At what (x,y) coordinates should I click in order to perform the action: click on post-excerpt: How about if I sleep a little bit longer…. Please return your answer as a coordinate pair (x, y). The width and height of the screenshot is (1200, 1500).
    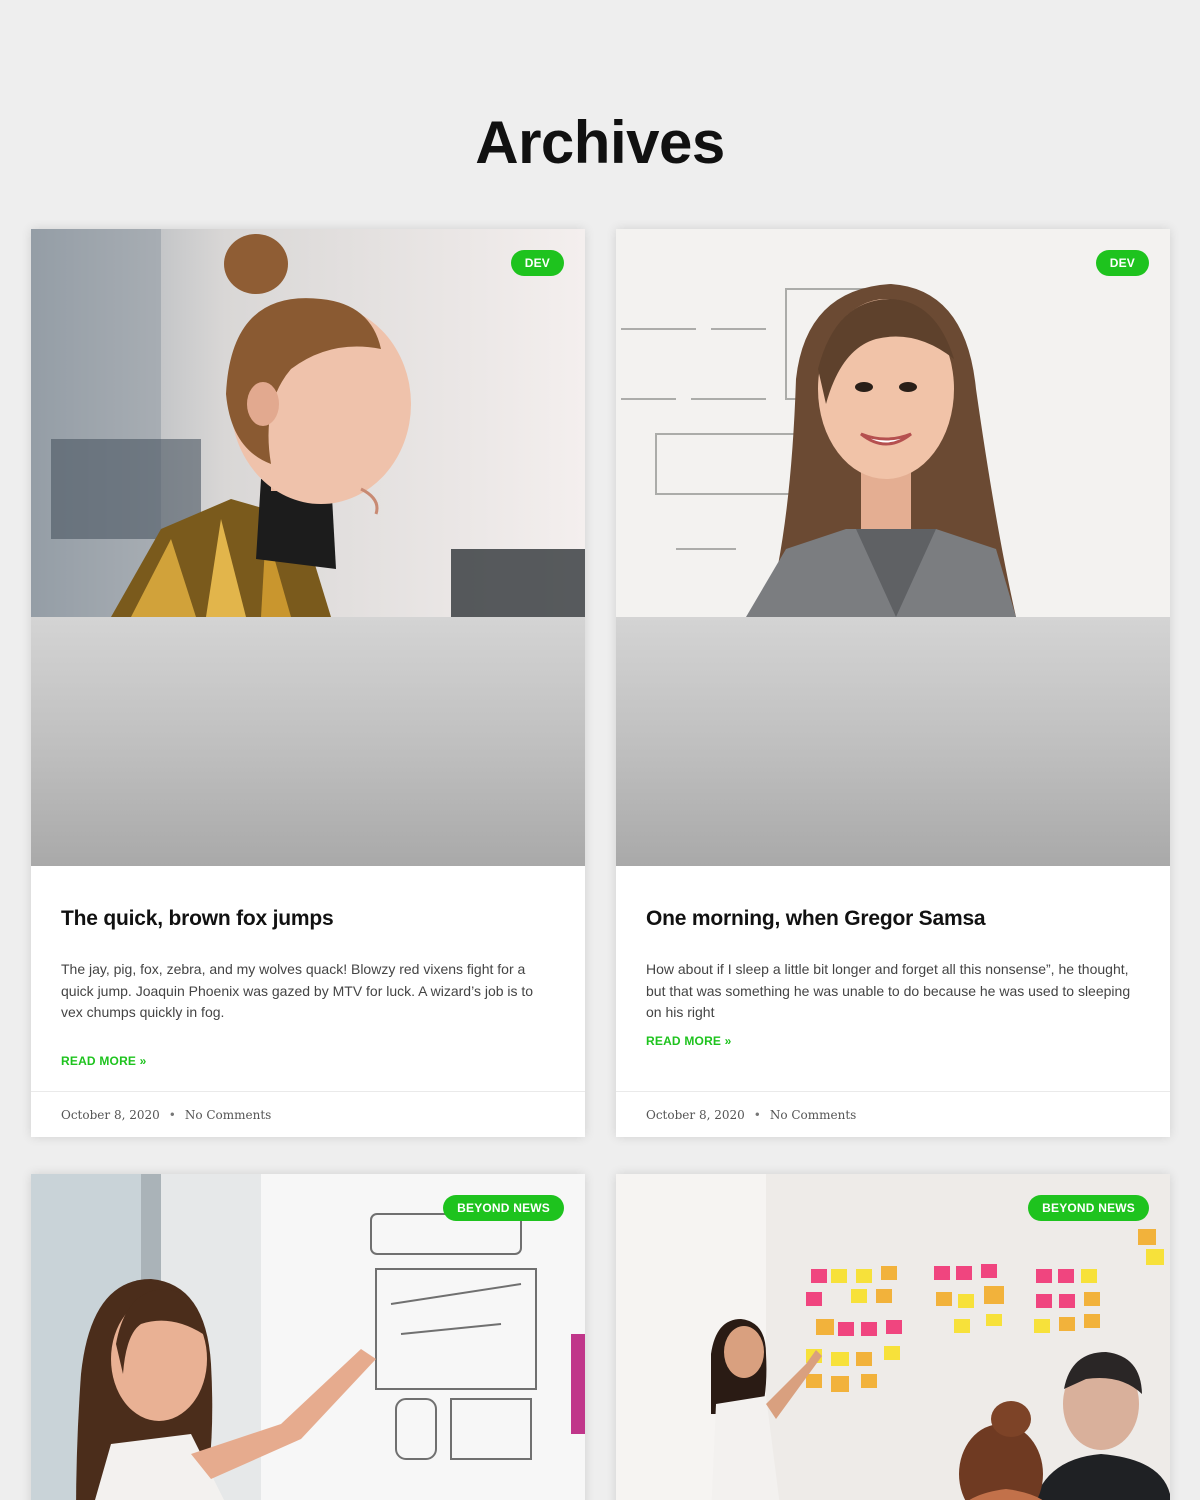
    Looking at the image, I should click on (888, 990).